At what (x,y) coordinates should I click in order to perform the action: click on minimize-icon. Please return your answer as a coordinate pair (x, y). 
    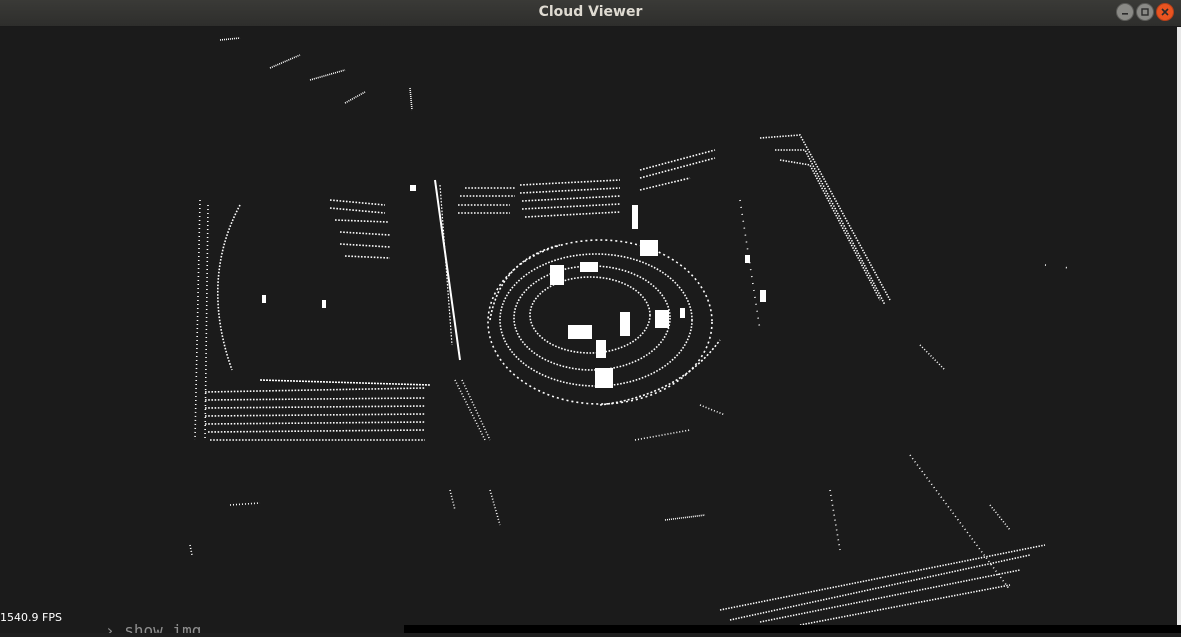
    Looking at the image, I should click on (1125, 14).